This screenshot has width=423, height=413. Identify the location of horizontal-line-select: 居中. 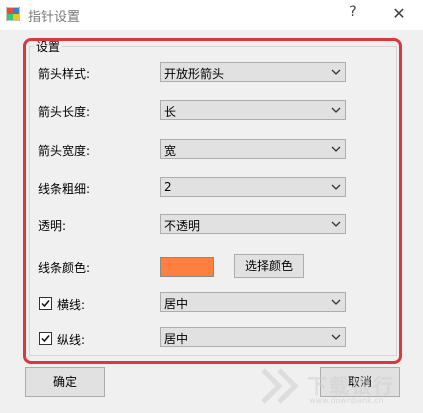
(253, 302).